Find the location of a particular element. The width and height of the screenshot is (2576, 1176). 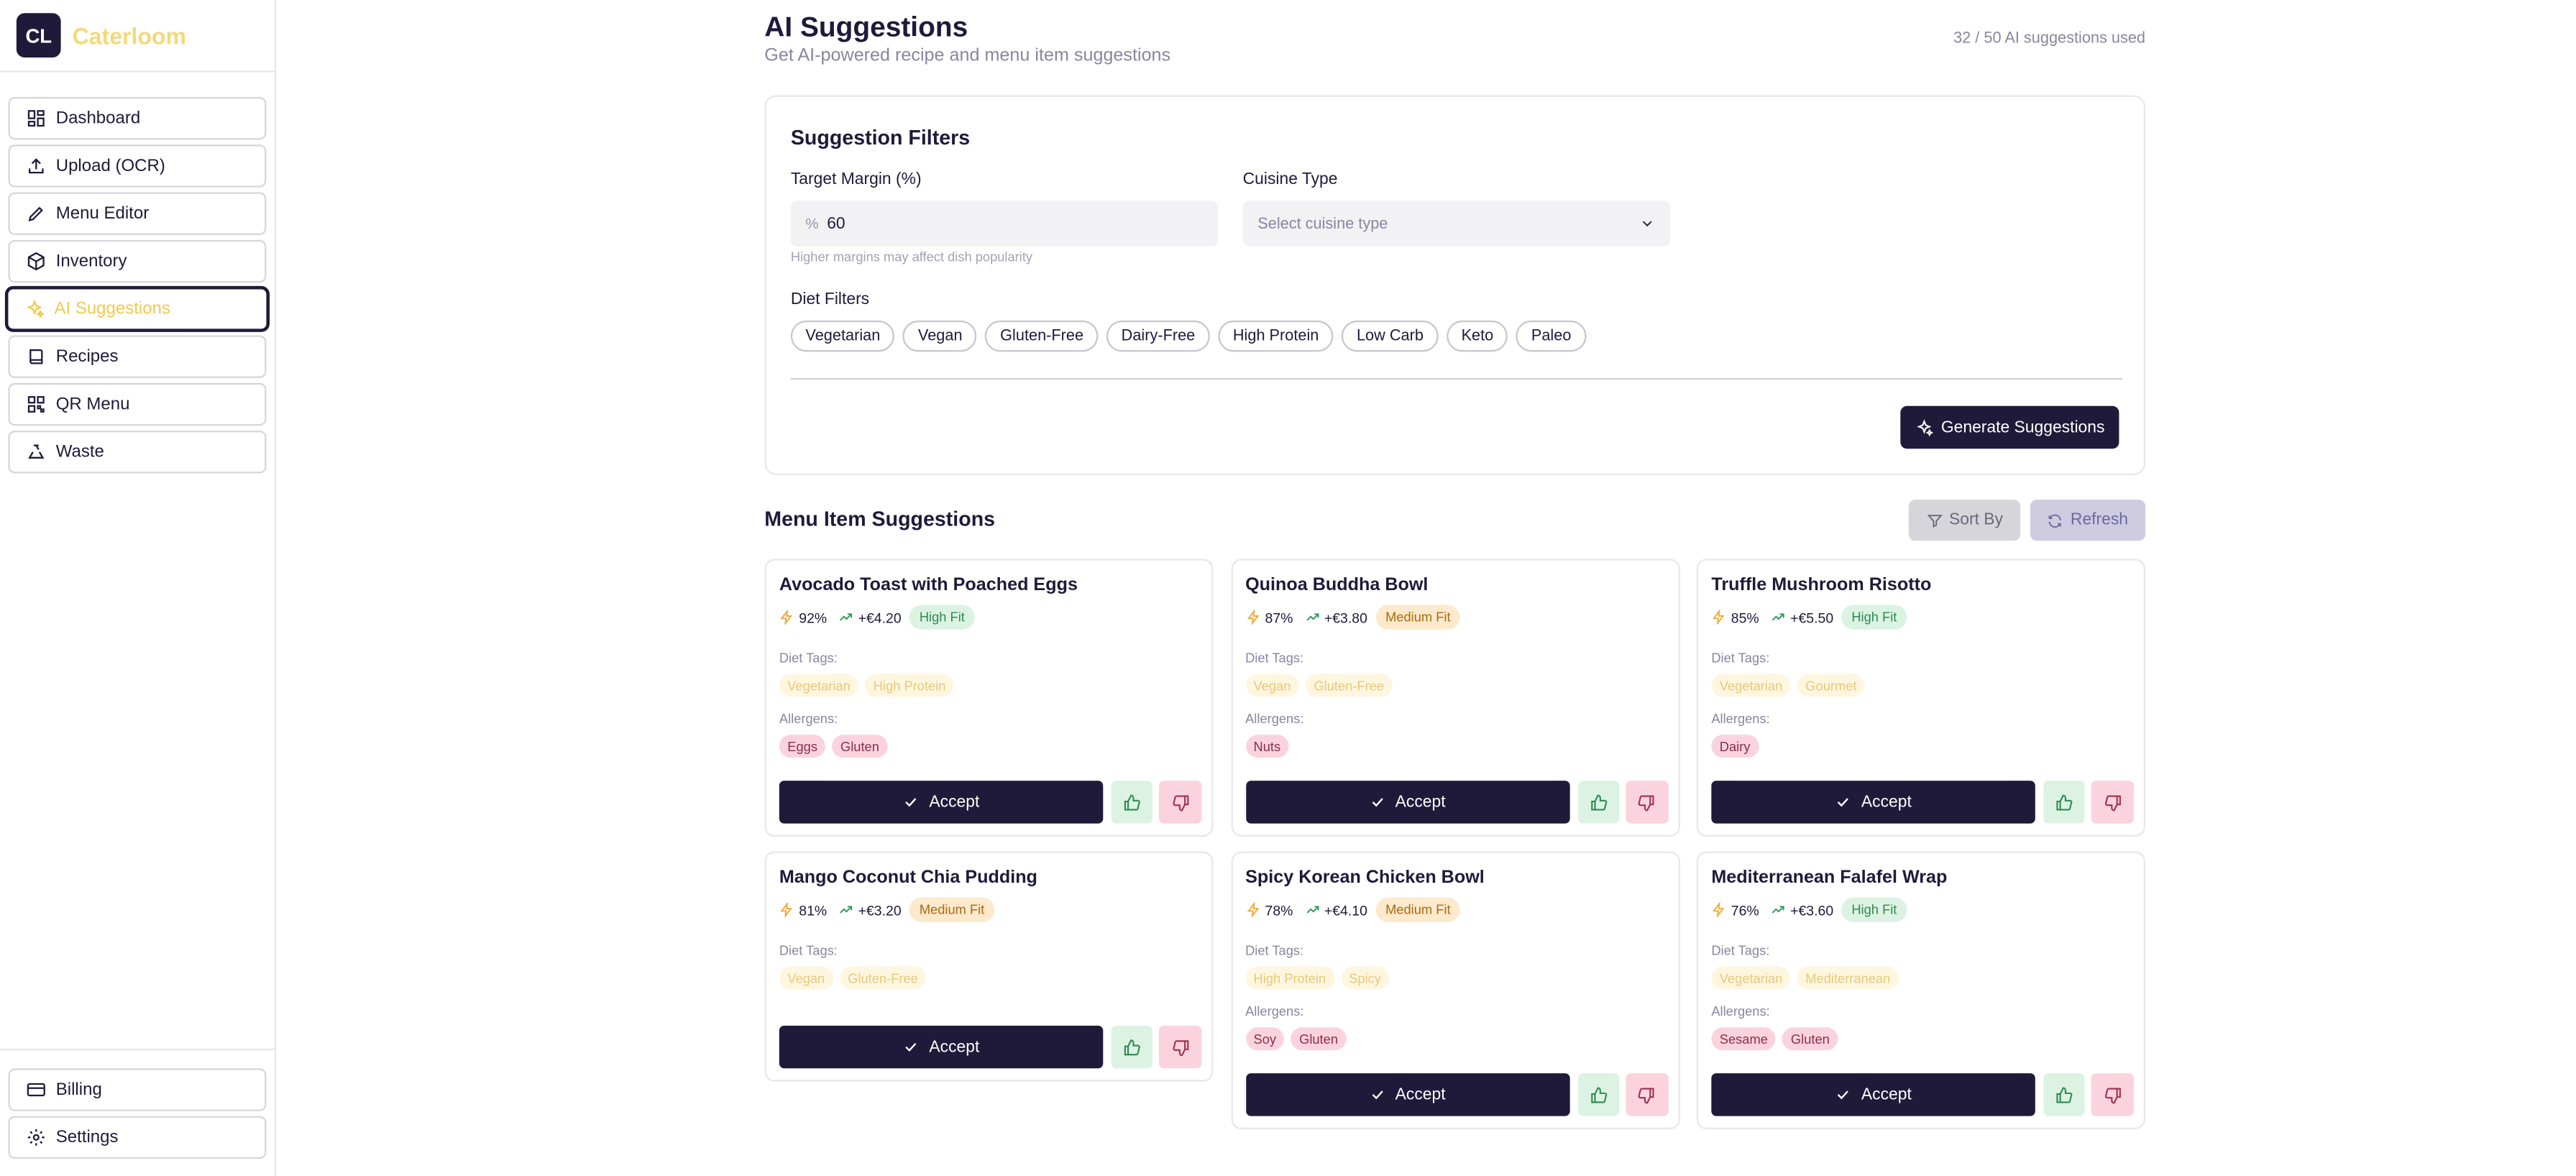

filters-divider is located at coordinates (1456, 378).